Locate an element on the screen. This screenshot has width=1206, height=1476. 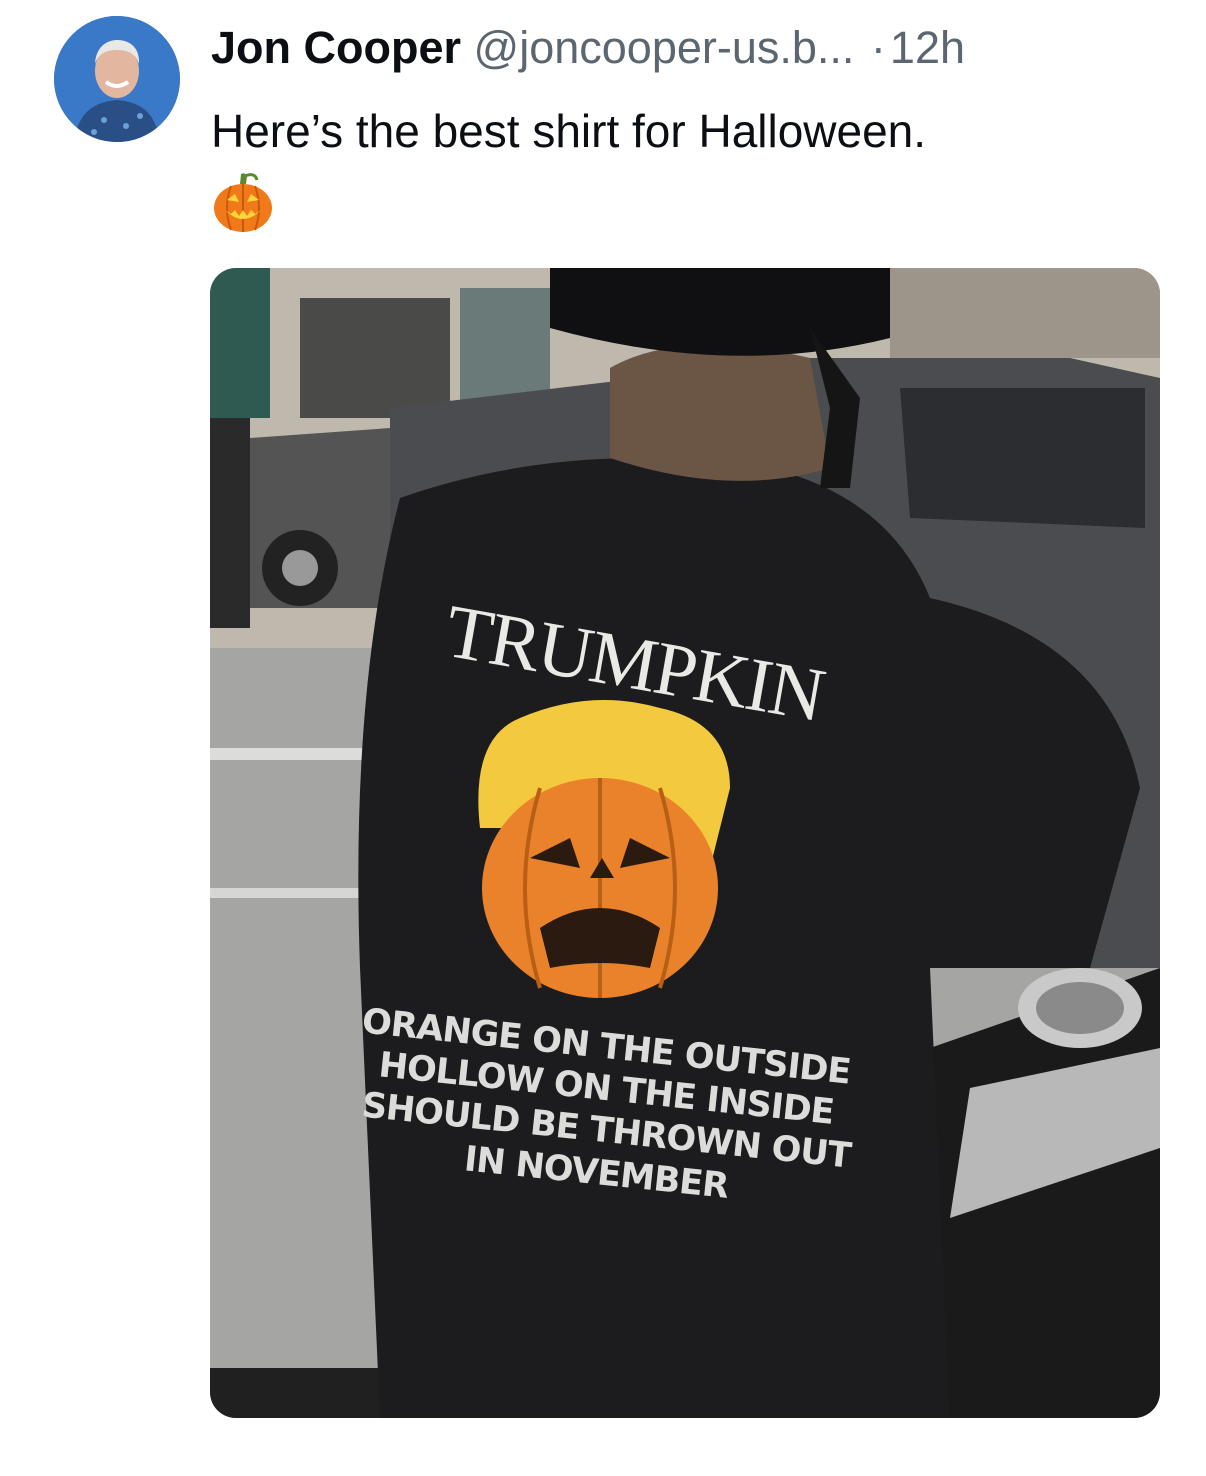
post-timestamp: 12h is located at coordinates (927, 47).